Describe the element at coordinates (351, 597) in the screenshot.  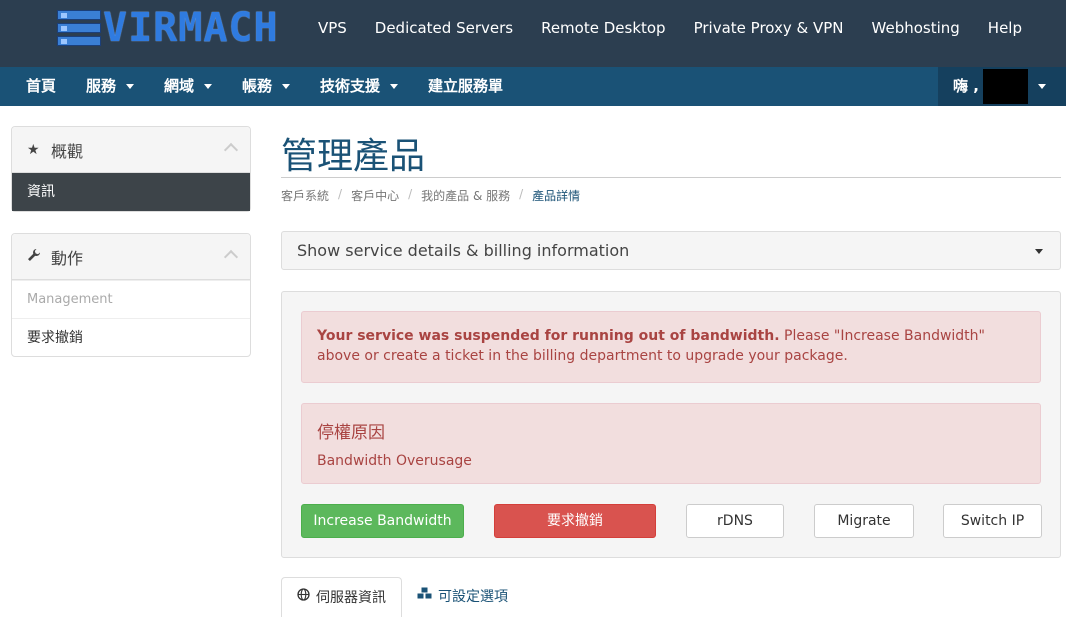
I see `tab-server-info-label: 伺服器資訊` at that location.